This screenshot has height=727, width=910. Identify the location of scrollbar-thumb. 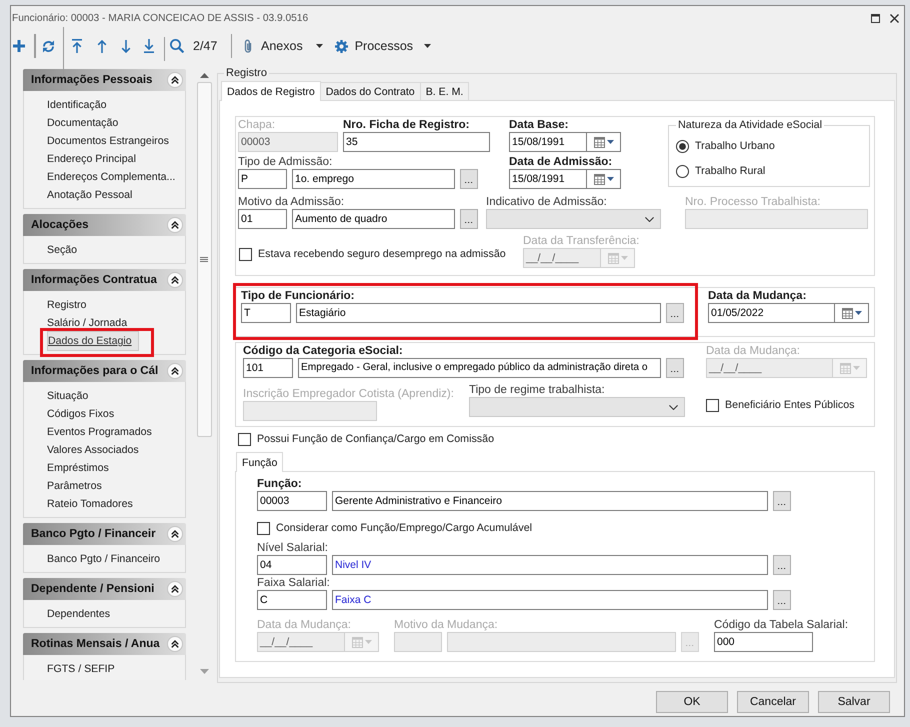
(204, 259).